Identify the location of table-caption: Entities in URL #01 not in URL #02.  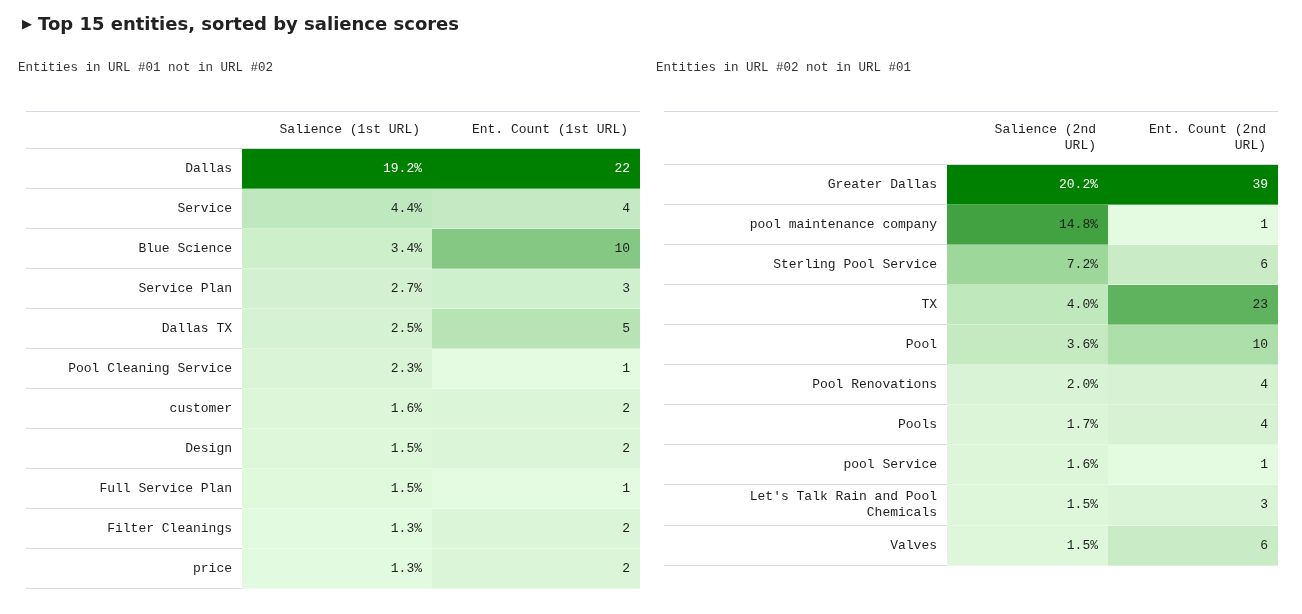
(146, 69).